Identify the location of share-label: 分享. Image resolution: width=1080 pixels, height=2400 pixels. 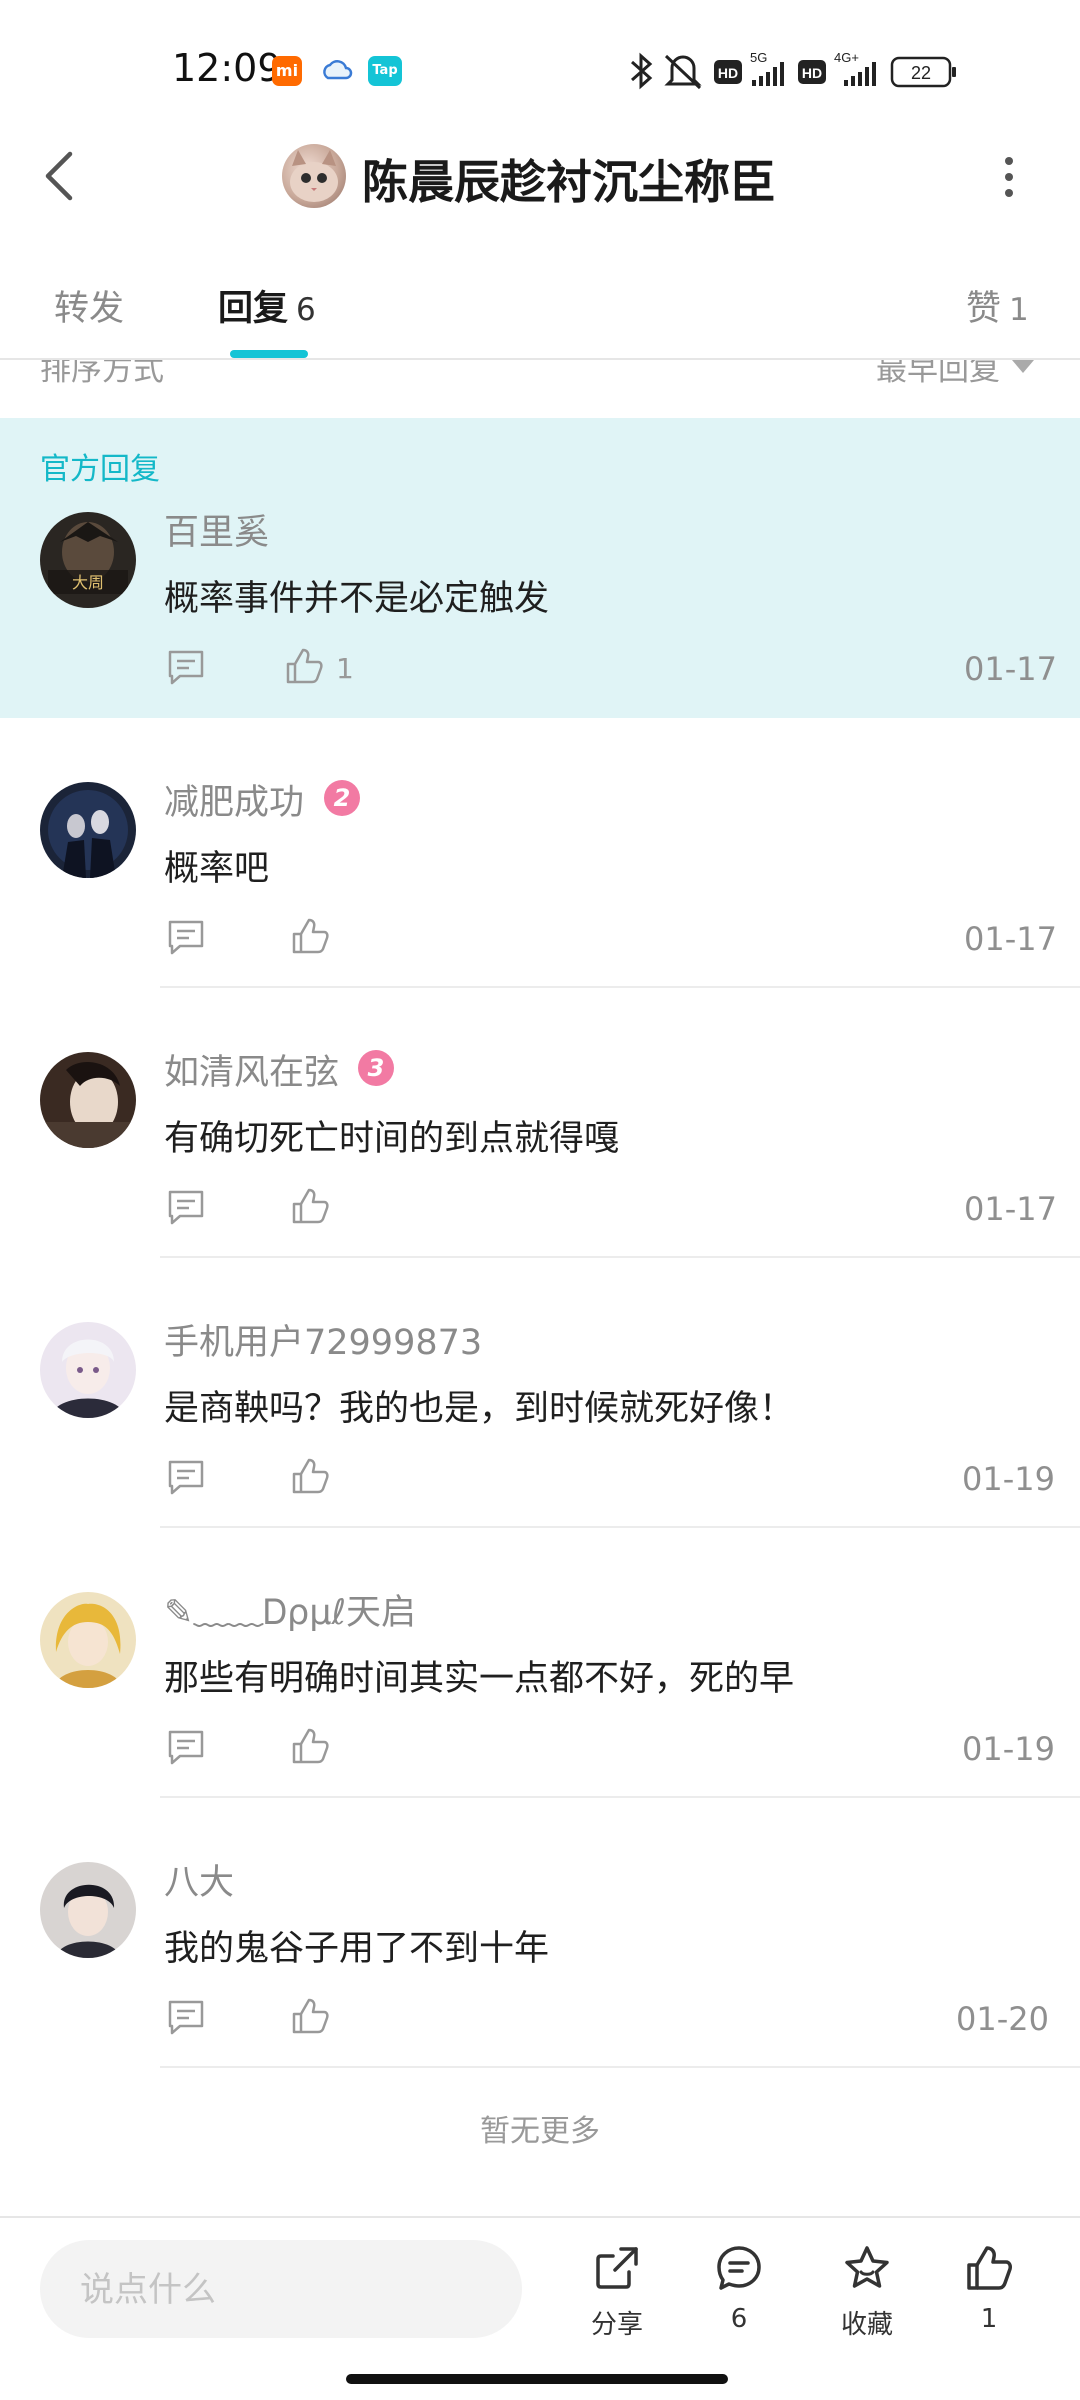
(616, 2325).